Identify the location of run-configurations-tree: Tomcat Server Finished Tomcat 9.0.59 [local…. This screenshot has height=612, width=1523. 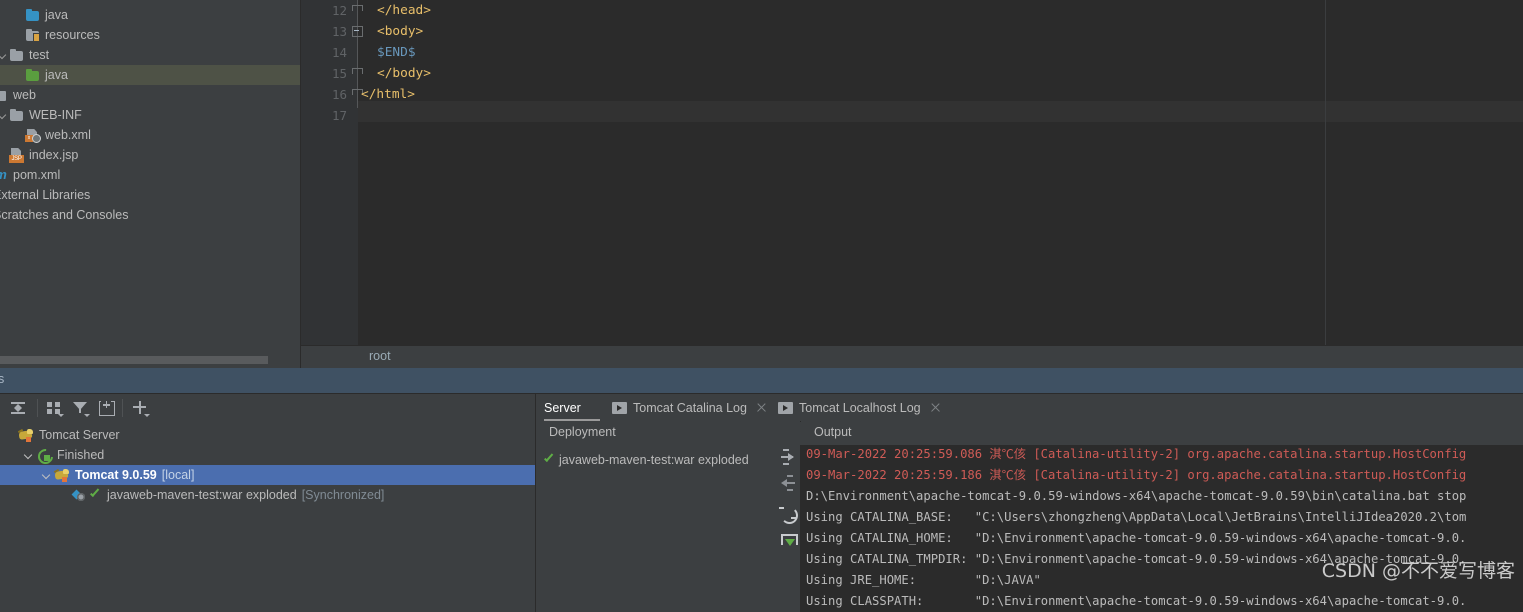
(267, 516).